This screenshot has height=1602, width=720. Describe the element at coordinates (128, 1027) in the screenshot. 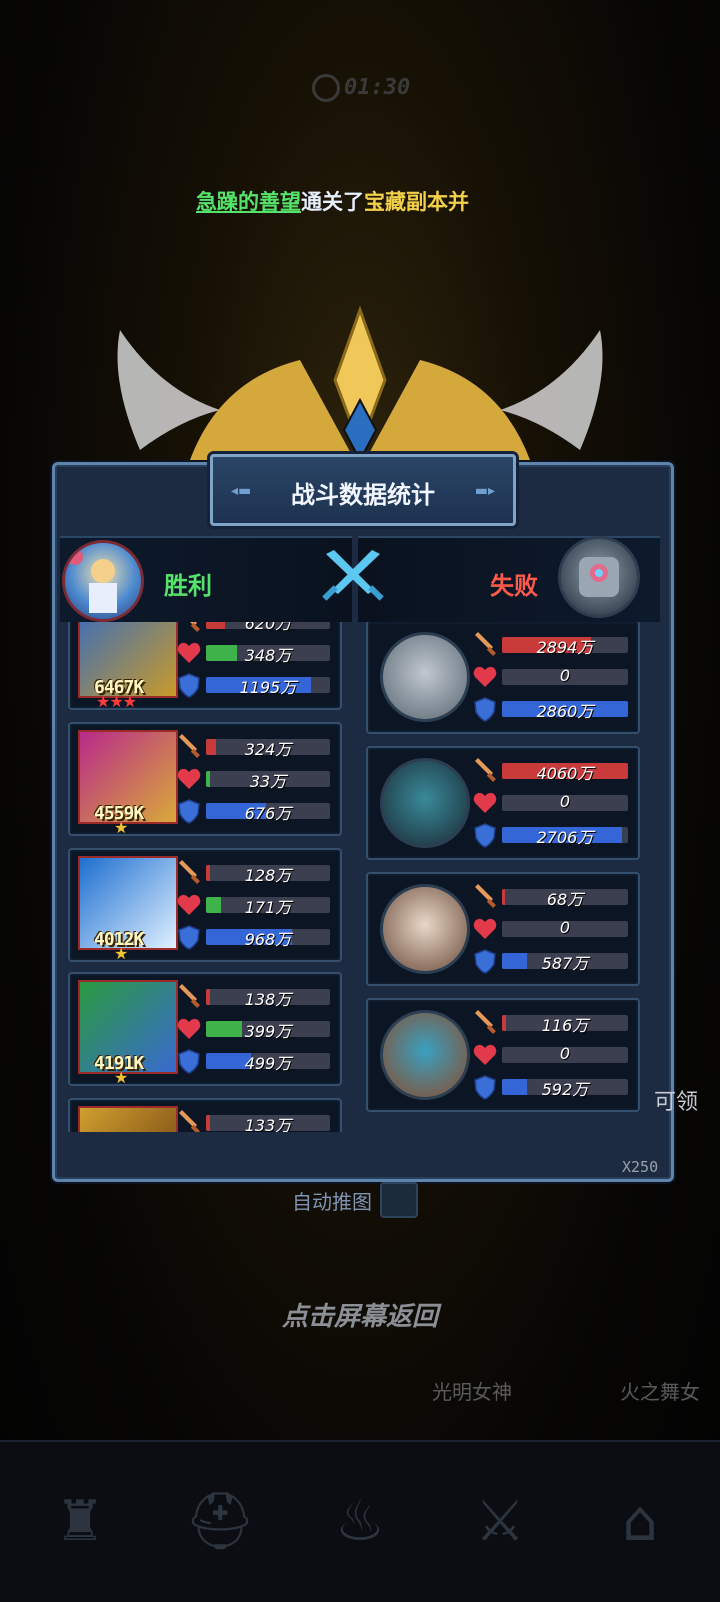

I see `hero-portrait: 4191K` at that location.